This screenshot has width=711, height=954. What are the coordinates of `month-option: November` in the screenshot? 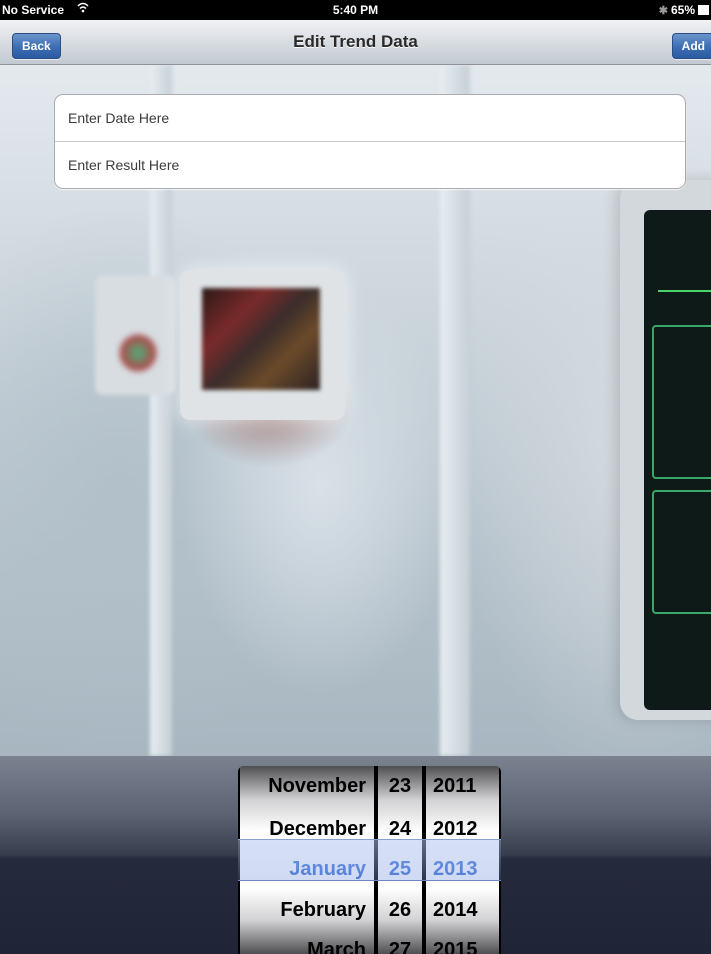 It's located at (317, 786).